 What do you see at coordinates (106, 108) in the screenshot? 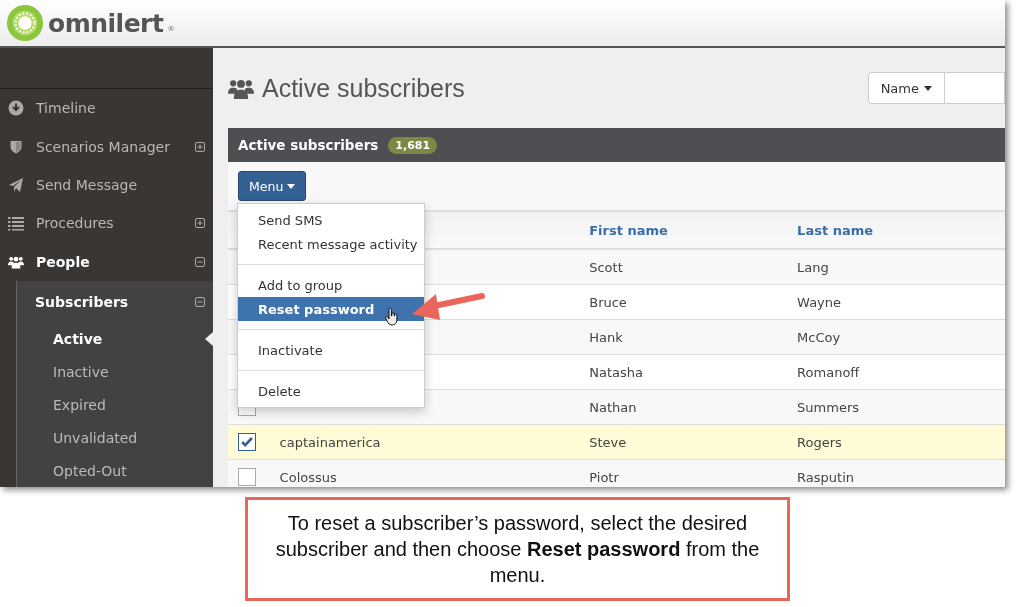
I see `sidebar-item: Timeline` at bounding box center [106, 108].